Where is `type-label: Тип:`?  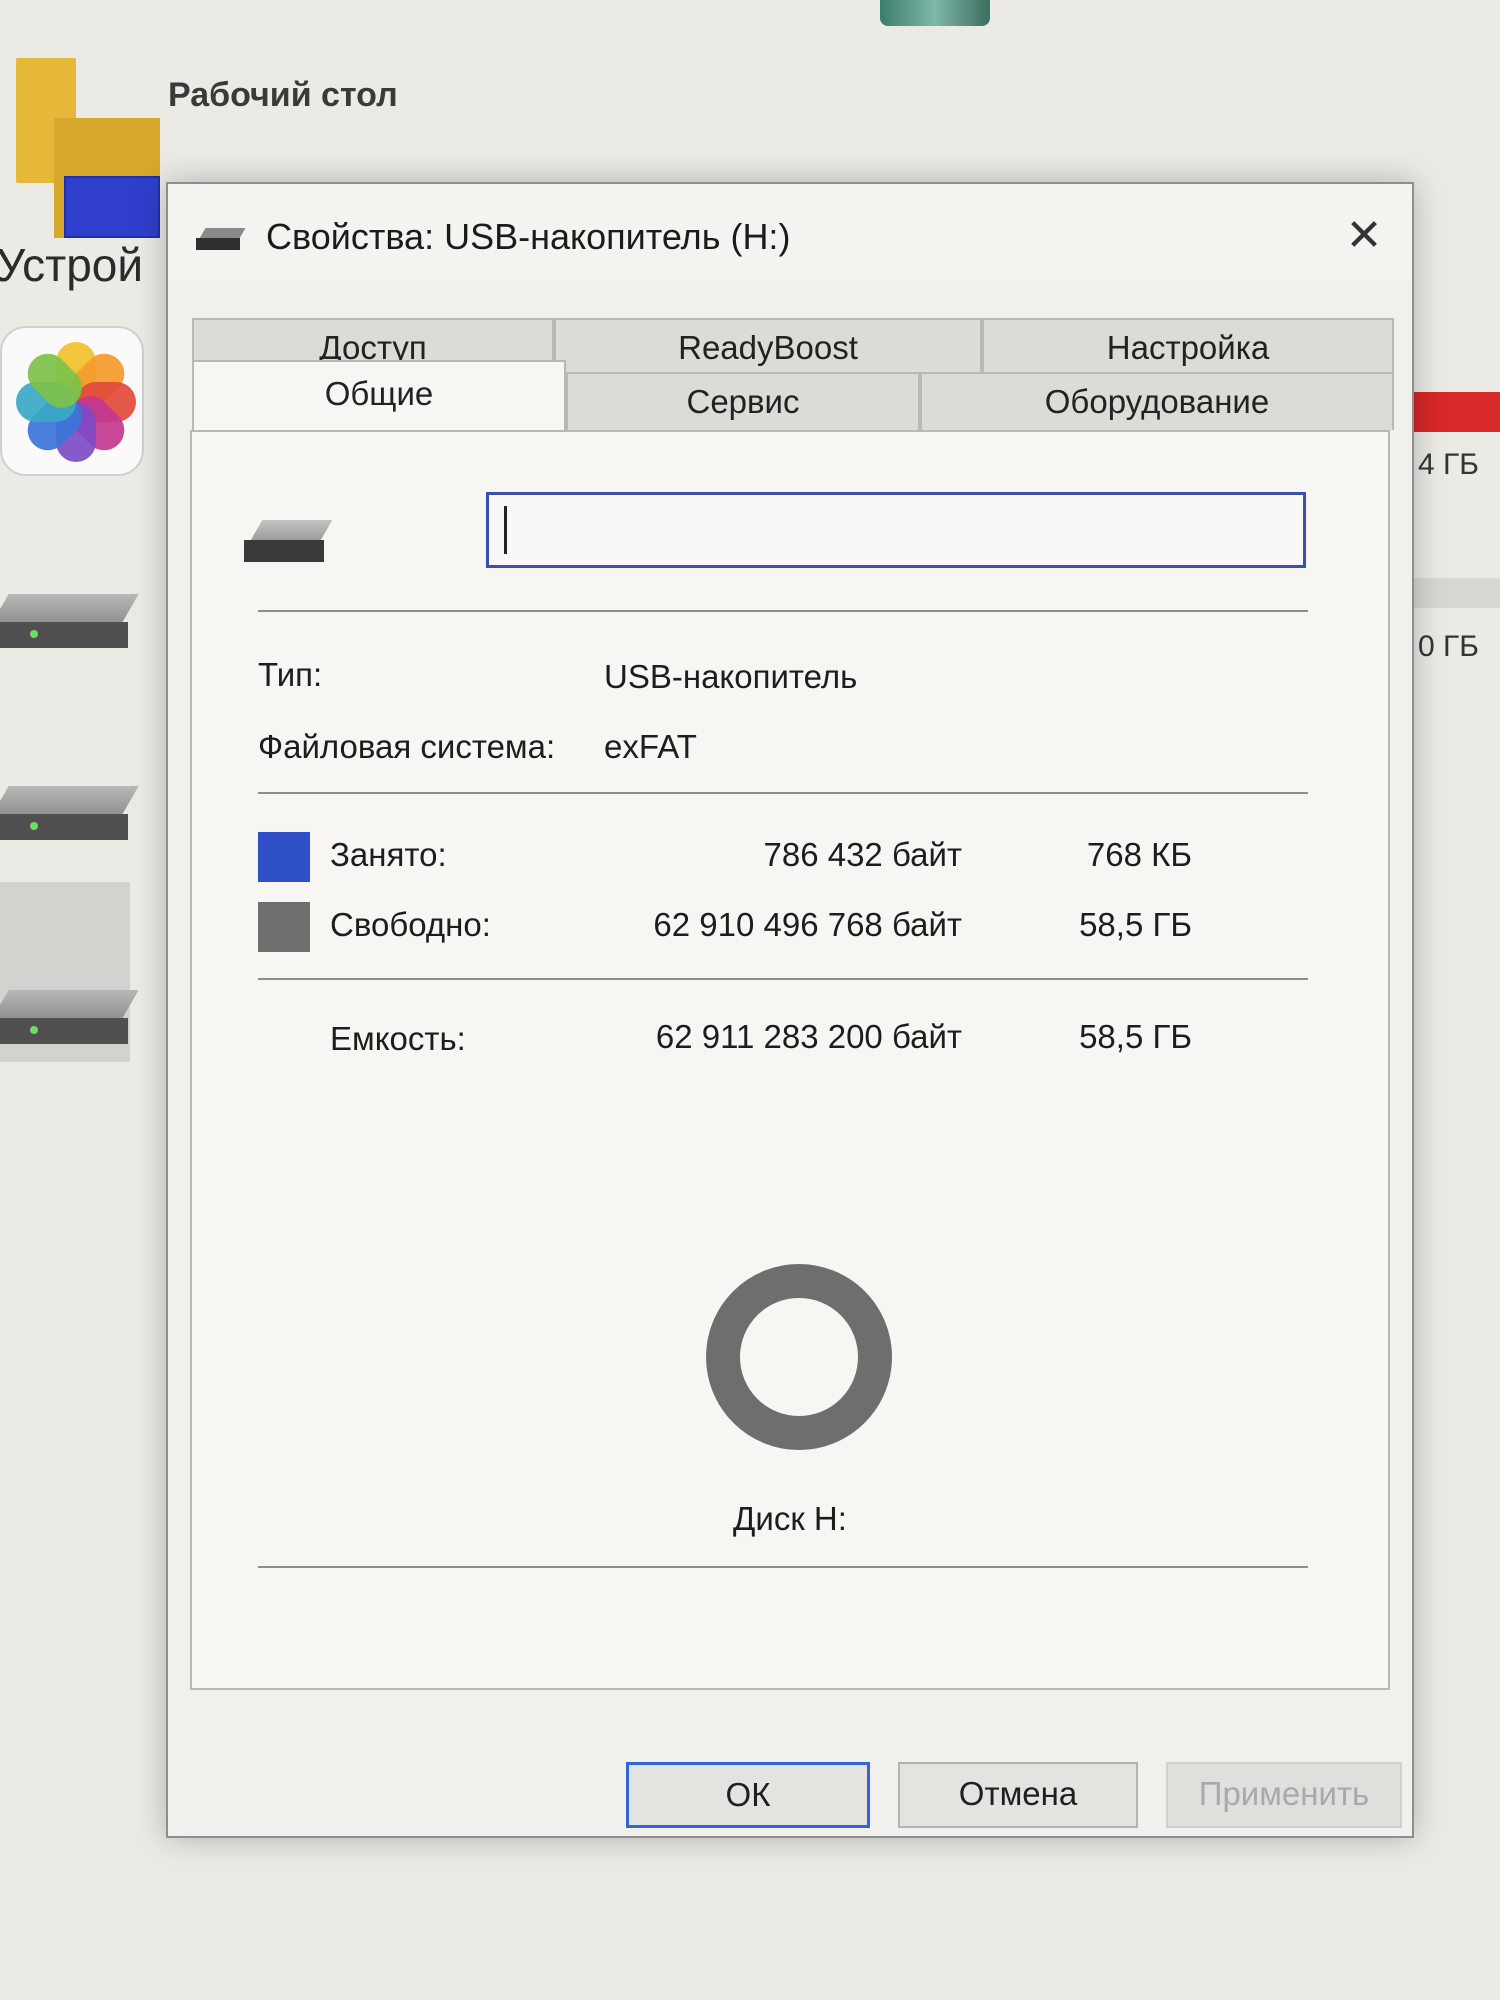 type-label: Тип: is located at coordinates (290, 674).